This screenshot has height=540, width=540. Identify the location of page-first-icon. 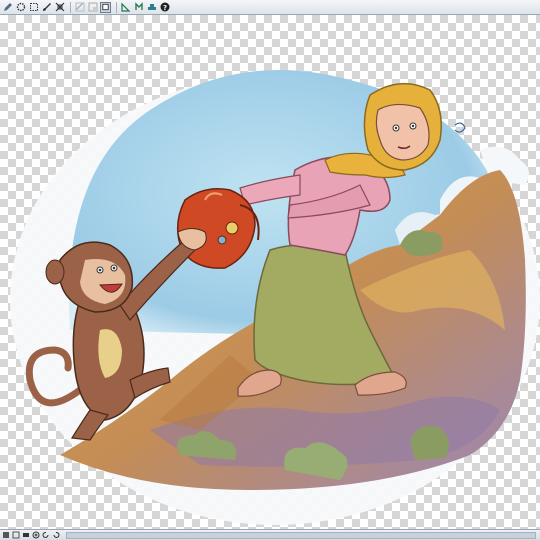
(6, 535).